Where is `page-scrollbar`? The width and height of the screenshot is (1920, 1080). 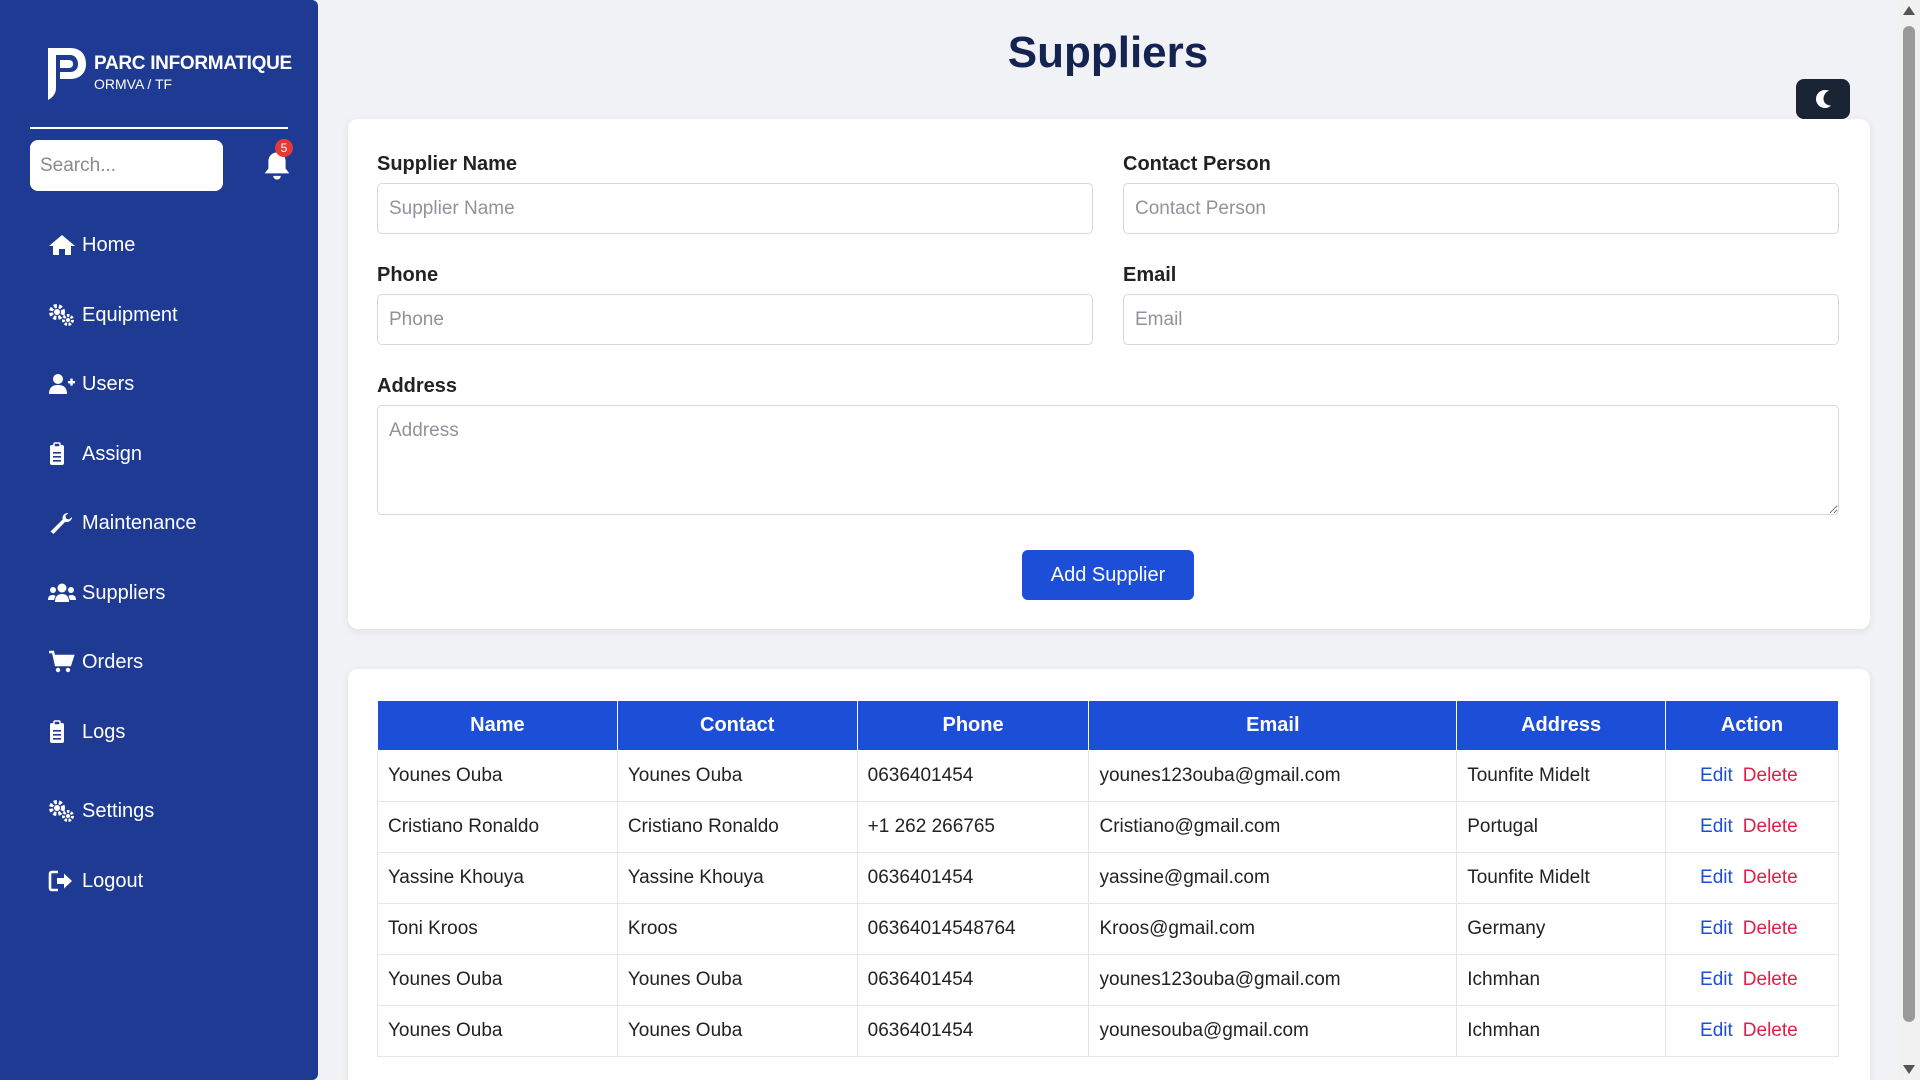 page-scrollbar is located at coordinates (1909, 540).